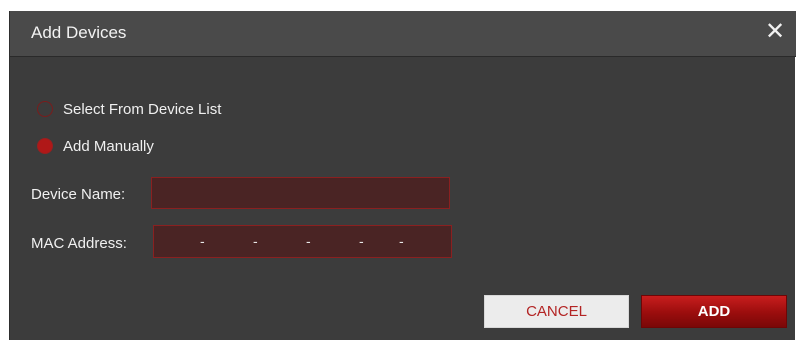  I want to click on add-button: ADD, so click(714, 311).